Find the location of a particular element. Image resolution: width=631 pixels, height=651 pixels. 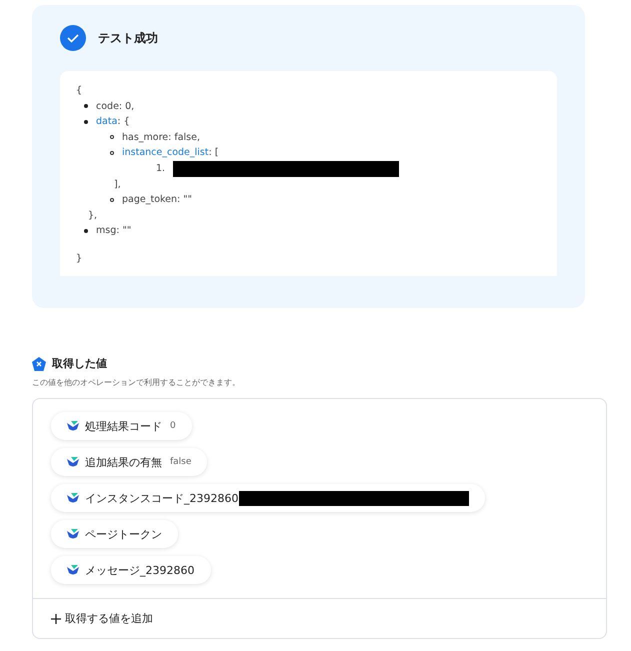

value-chip: 追加結果の有無 false is located at coordinates (129, 462).